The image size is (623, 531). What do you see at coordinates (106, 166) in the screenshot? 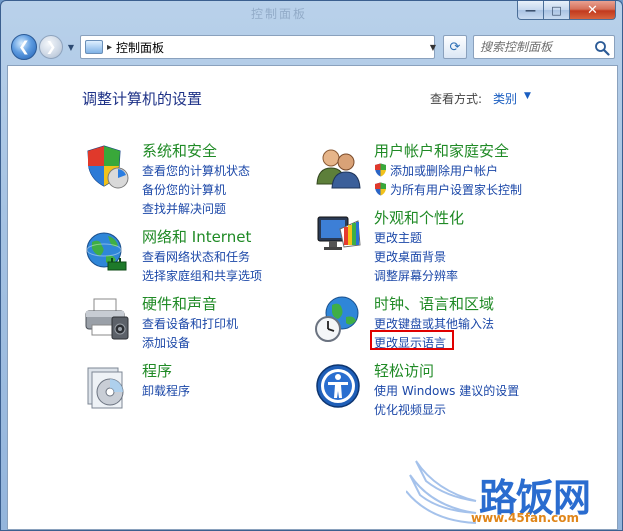
I see `shield-security-icon` at bounding box center [106, 166].